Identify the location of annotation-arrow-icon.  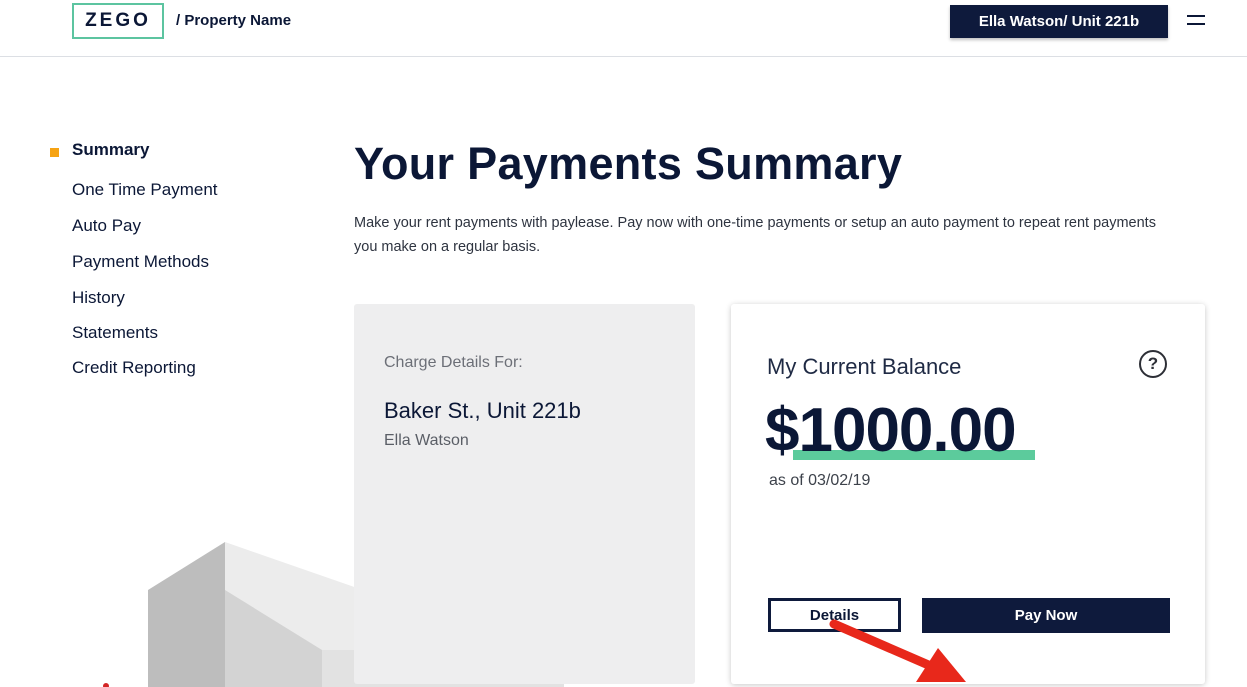
(897, 650).